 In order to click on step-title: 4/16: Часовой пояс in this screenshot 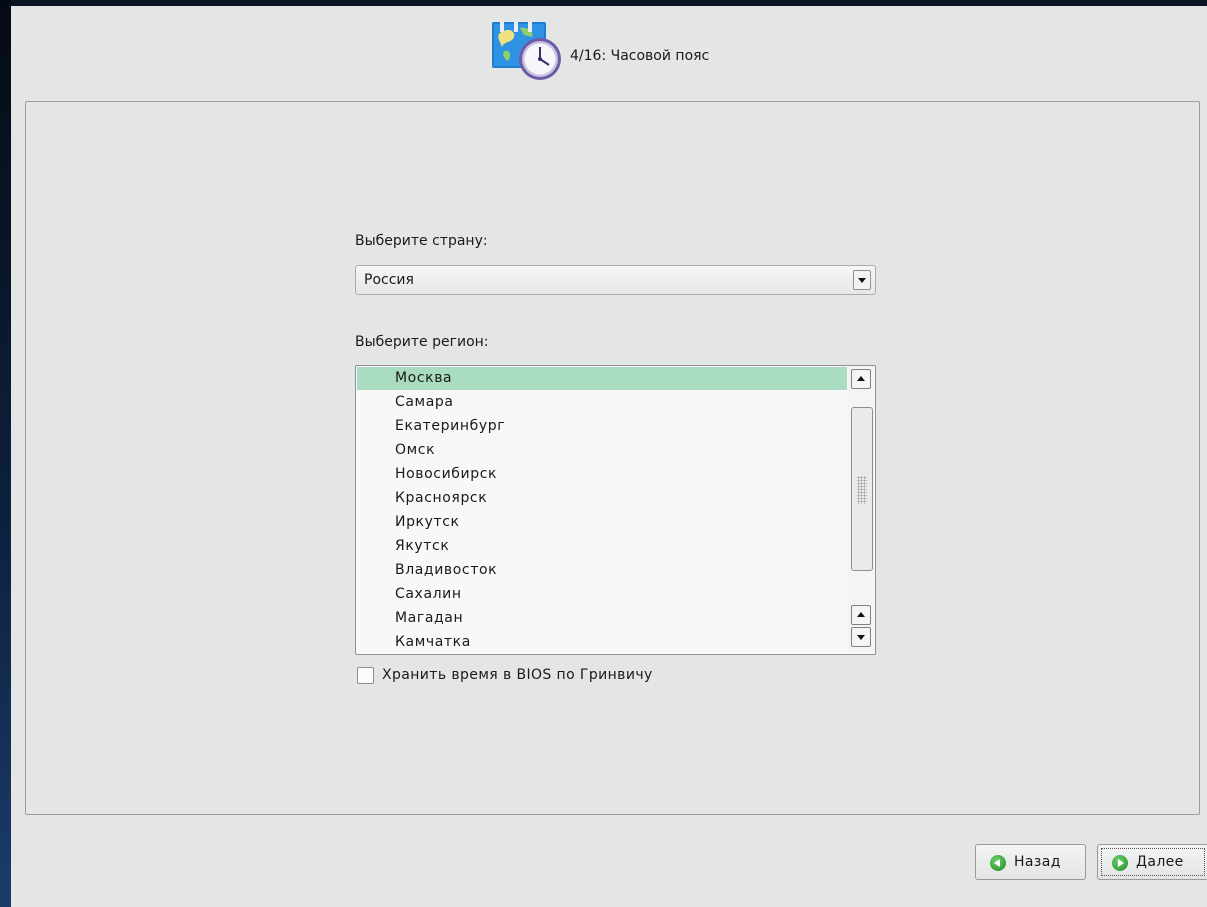, I will do `click(640, 56)`.